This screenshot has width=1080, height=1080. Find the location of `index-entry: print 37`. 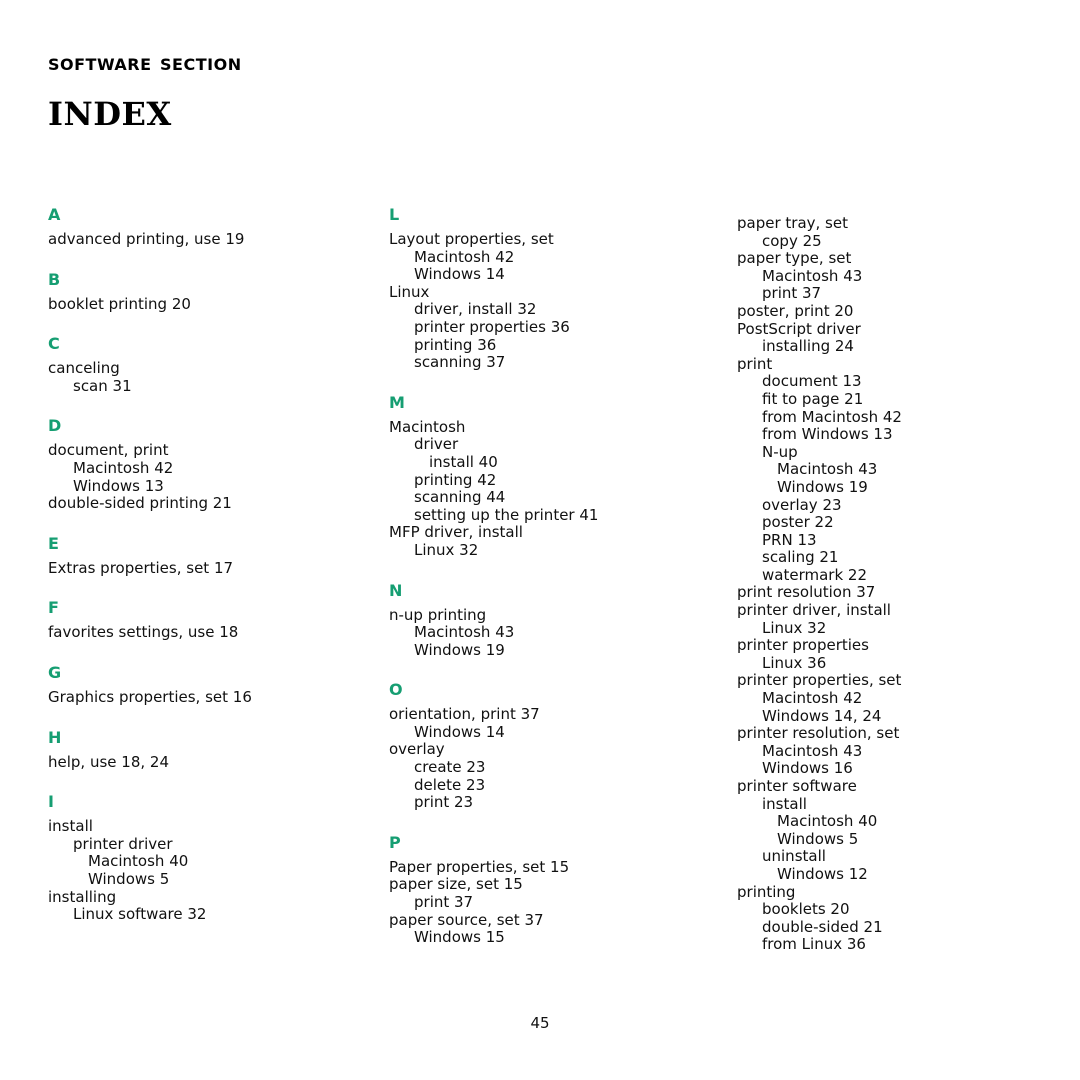

index-entry: print 37 is located at coordinates (444, 902).